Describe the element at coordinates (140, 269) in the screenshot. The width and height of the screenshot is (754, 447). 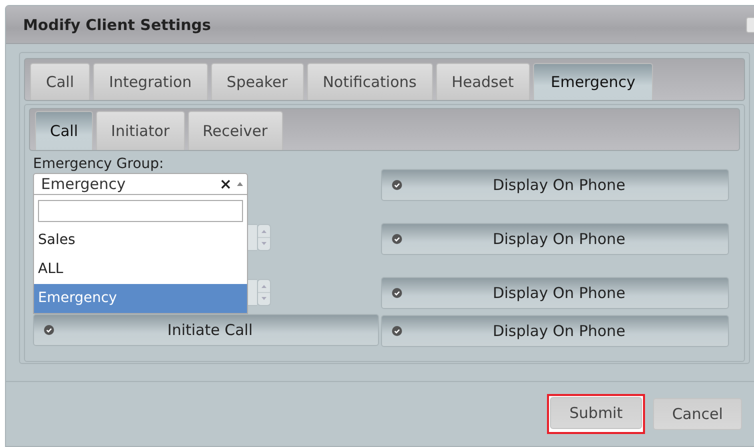
I see `dropdown-option: ALL` at that location.